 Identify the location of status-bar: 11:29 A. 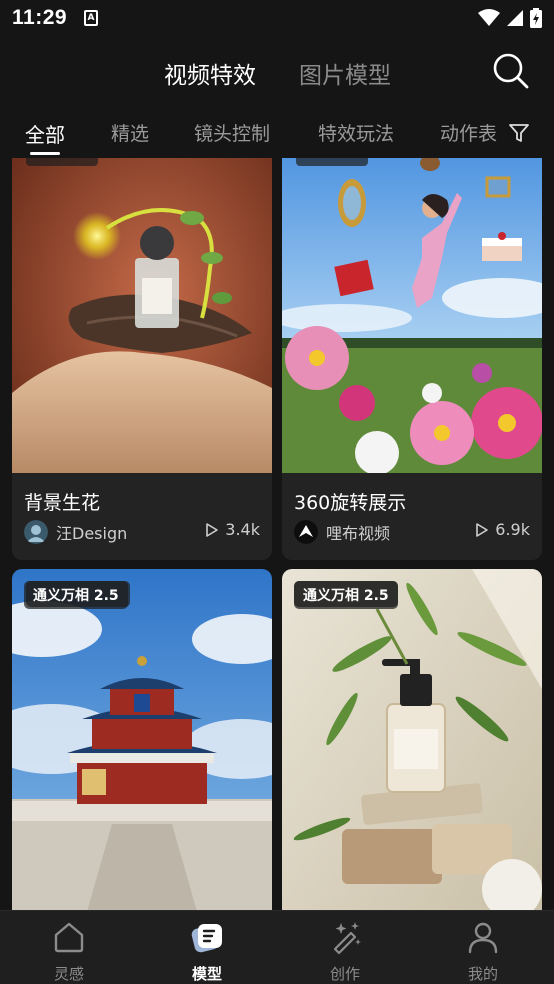
(277, 18).